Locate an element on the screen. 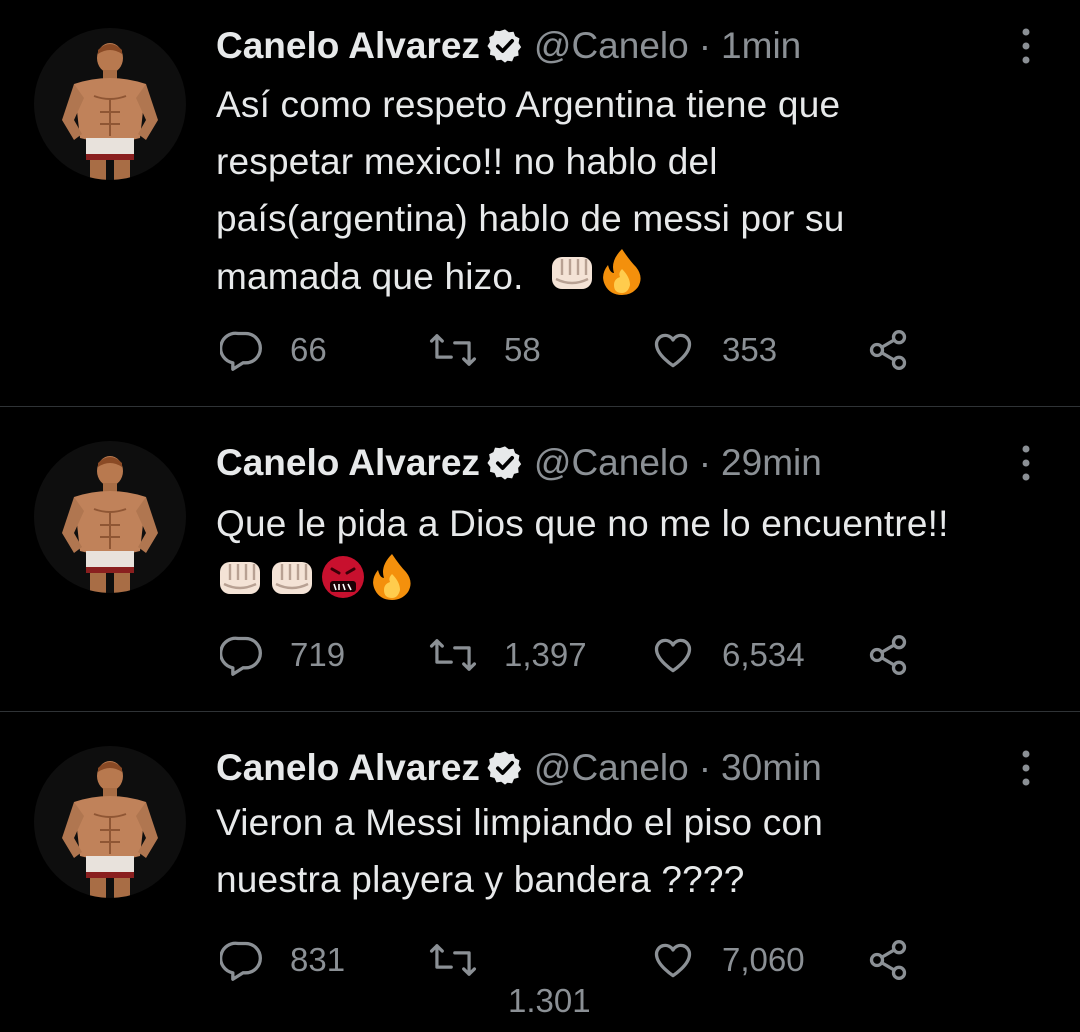 This screenshot has height=1032, width=1080. tweet-header: Canelo Alvarez @Canelo · 1min is located at coordinates (508, 46).